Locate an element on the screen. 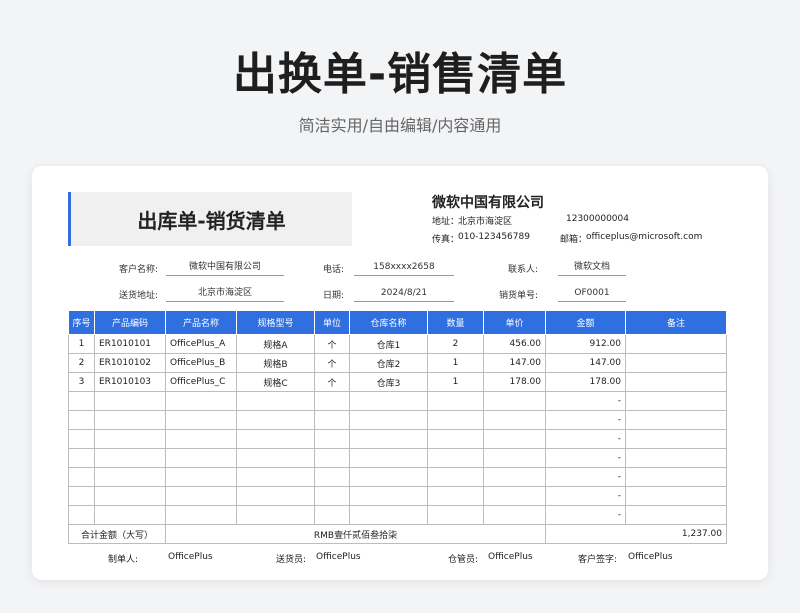 The width and height of the screenshot is (800, 613). table-cell: 912.00 is located at coordinates (585, 344).